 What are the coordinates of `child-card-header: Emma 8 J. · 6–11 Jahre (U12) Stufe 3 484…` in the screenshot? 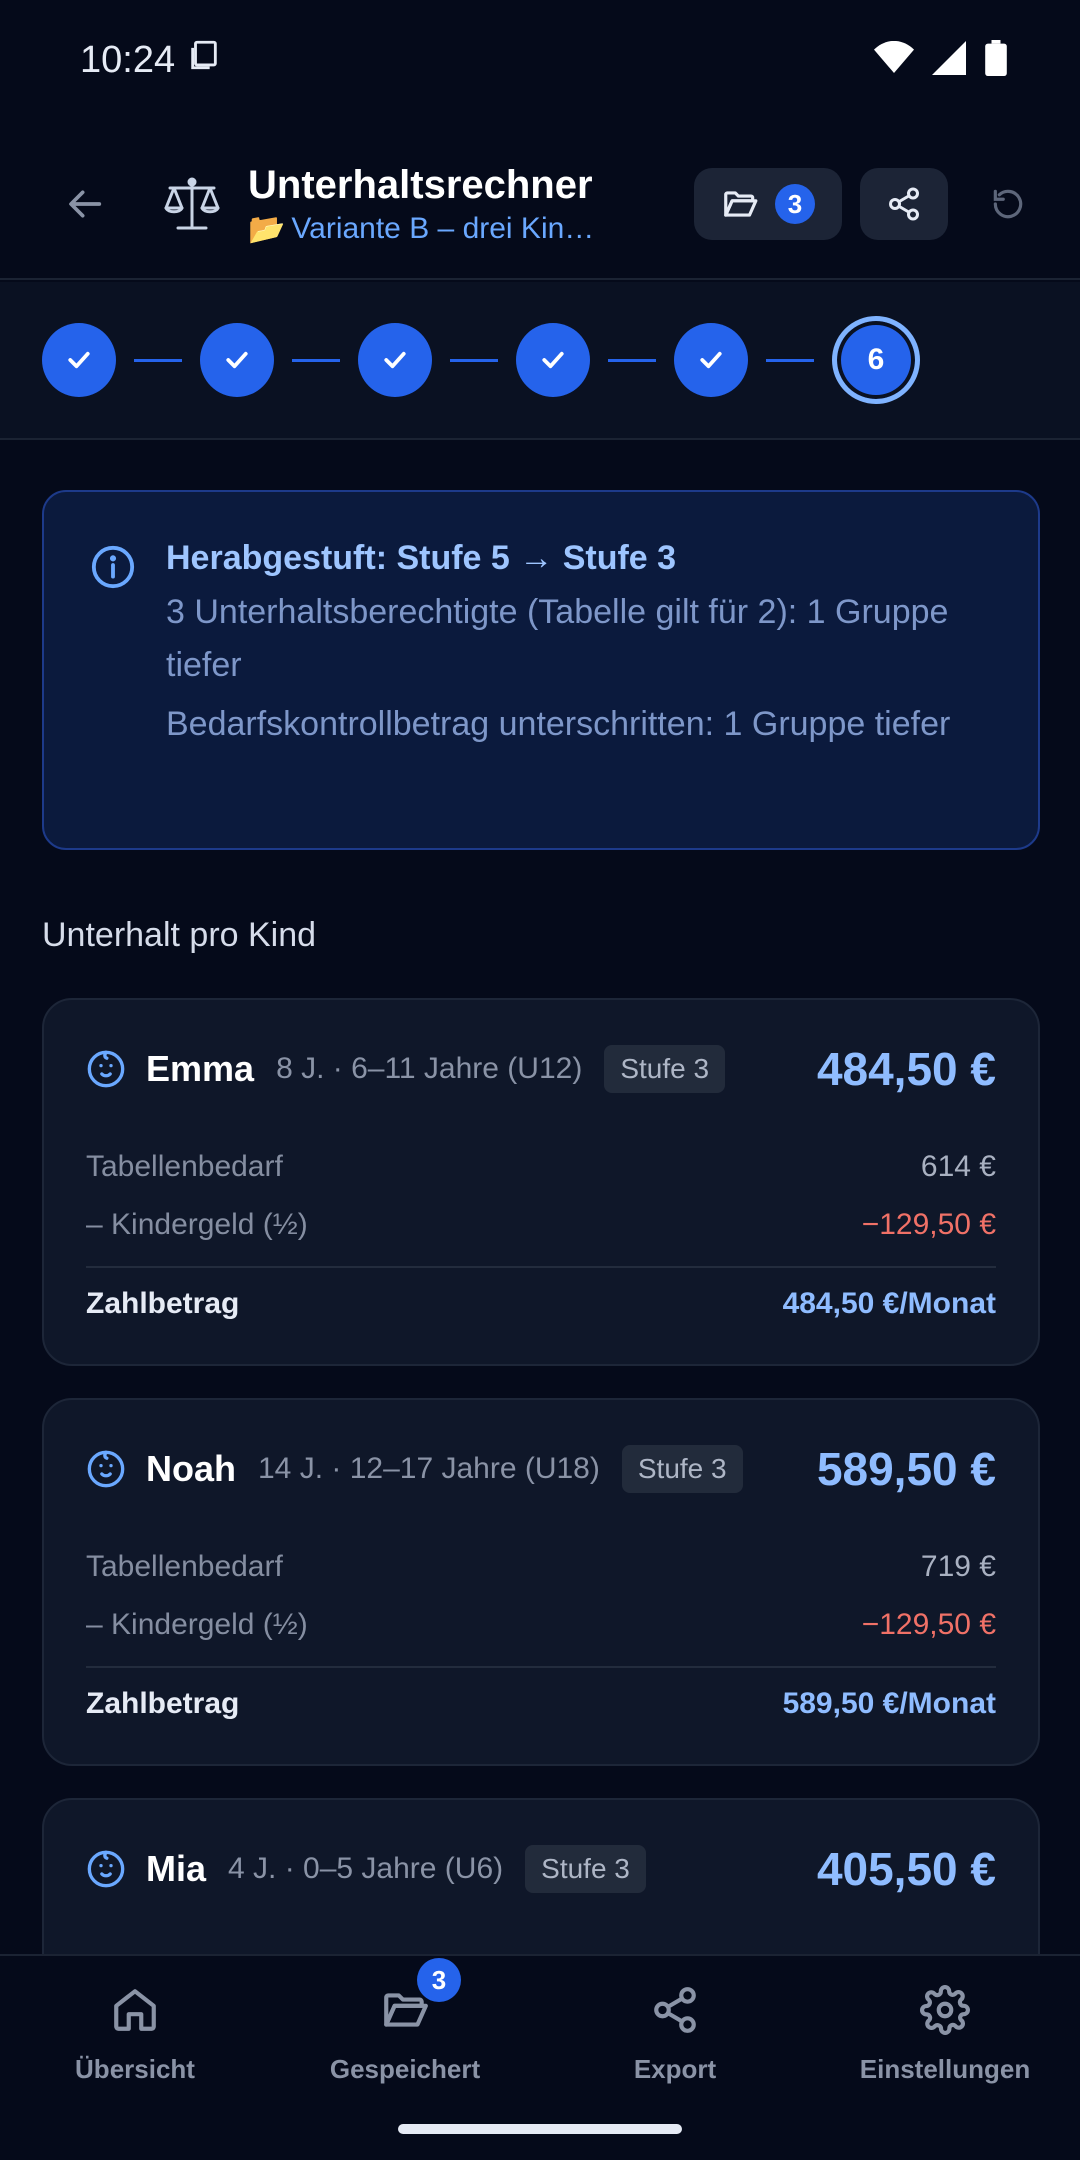 It's located at (541, 1069).